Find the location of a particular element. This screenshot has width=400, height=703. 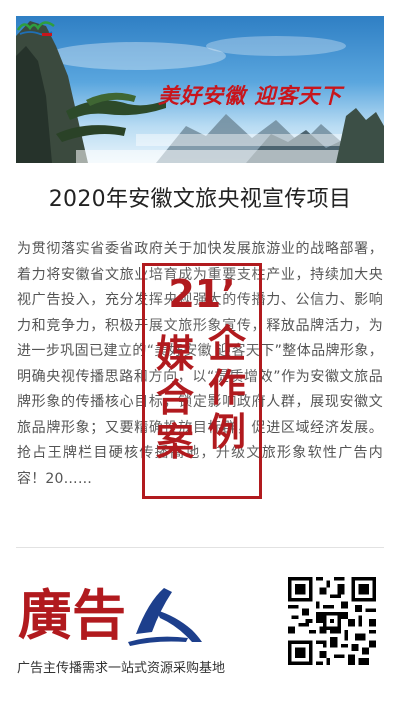

anhui-tourism-logo-icon is located at coordinates (35, 28).